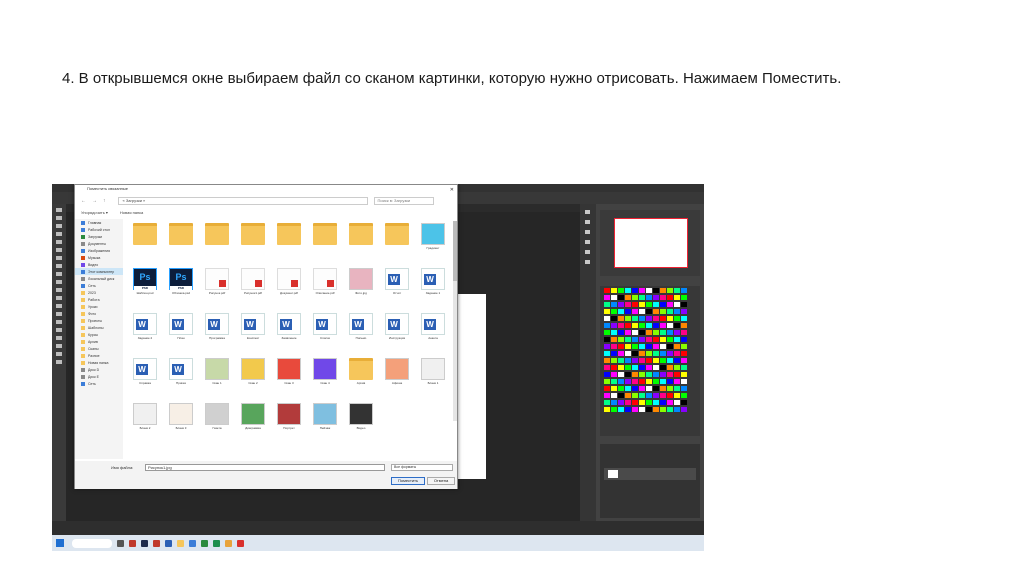 The image size is (1024, 576). What do you see at coordinates (99, 229) in the screenshot?
I see `sidebar-item: Рабочий стол` at bounding box center [99, 229].